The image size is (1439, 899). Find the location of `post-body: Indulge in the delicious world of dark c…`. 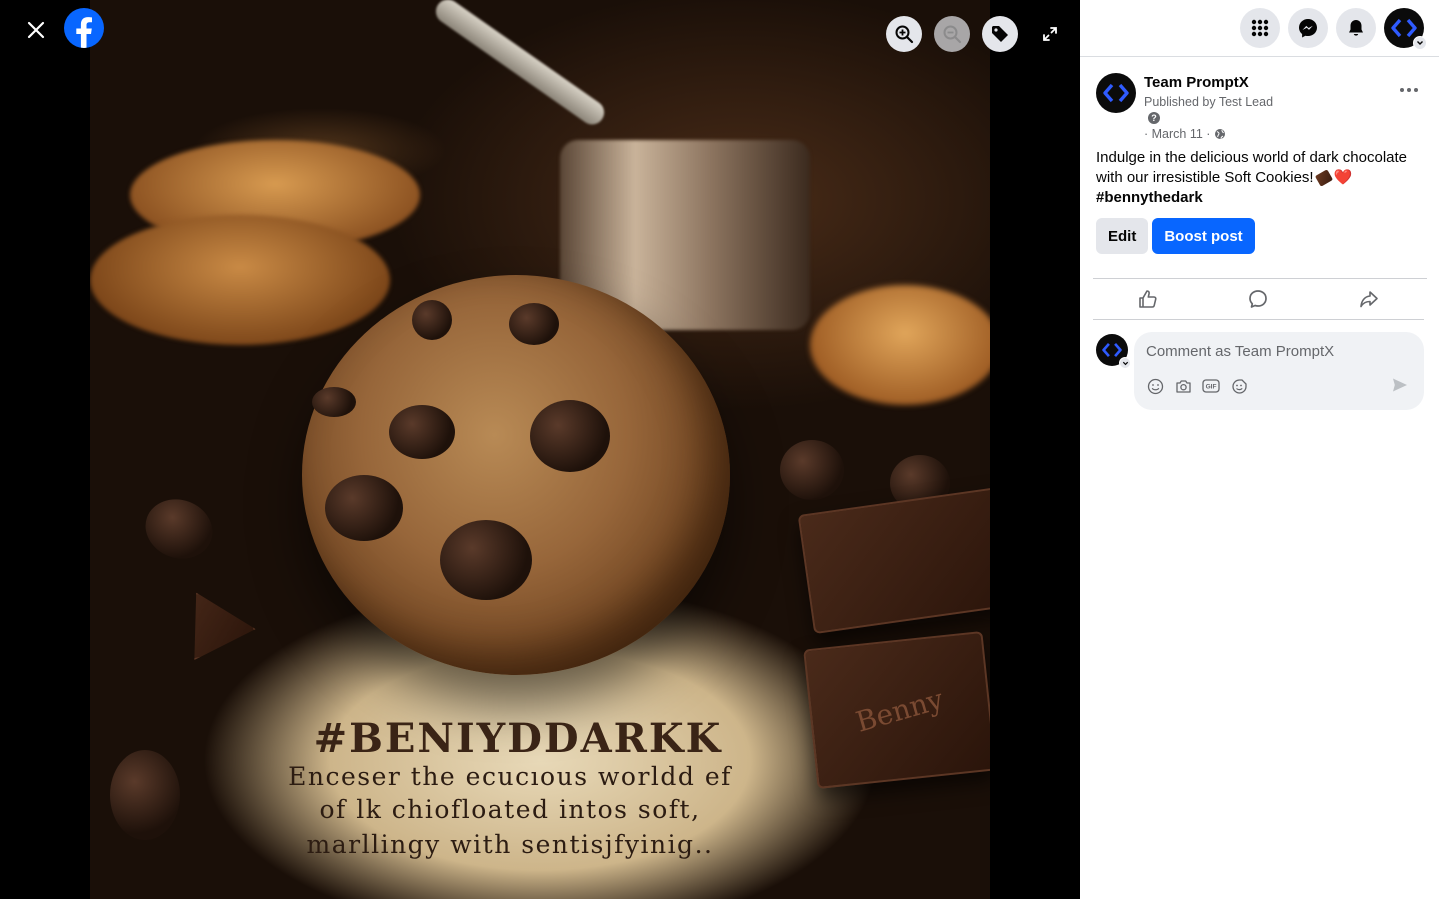

post-body: Indulge in the delicious world of dark c… is located at coordinates (1259, 178).